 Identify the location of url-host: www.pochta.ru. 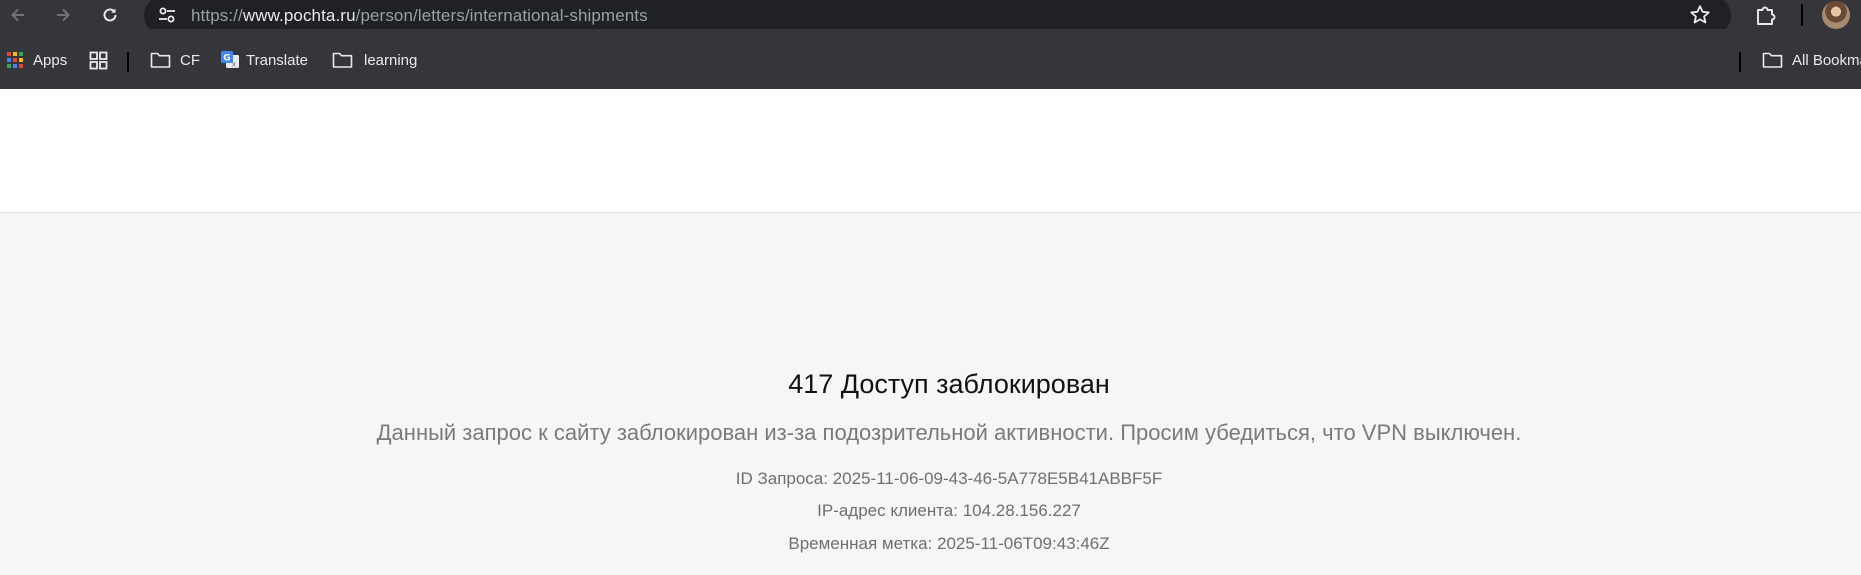
(299, 15).